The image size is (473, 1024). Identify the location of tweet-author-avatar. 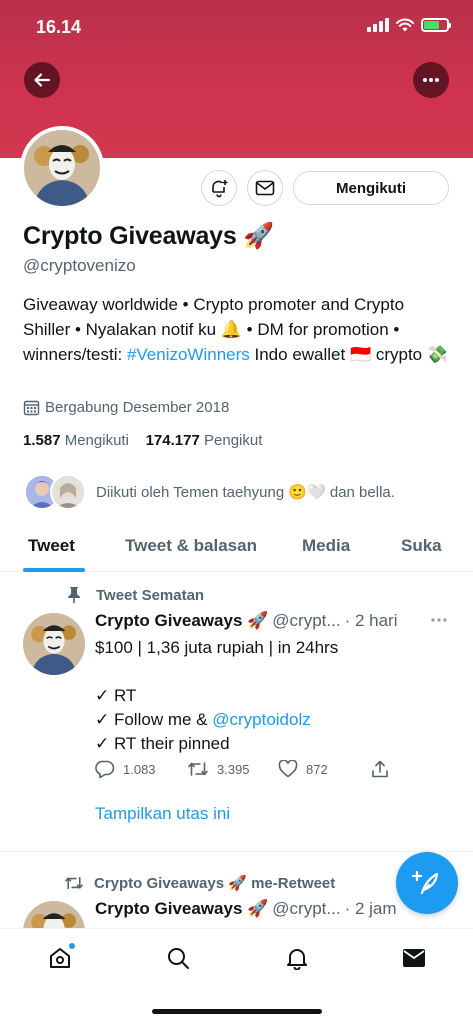
(54, 644).